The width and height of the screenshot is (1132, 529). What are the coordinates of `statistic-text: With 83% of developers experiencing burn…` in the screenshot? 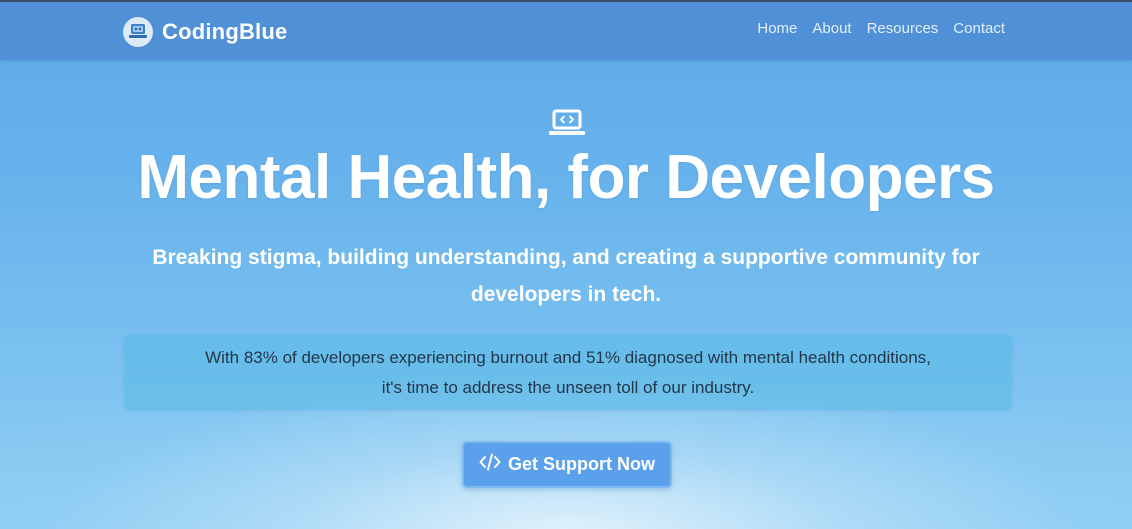 It's located at (568, 372).